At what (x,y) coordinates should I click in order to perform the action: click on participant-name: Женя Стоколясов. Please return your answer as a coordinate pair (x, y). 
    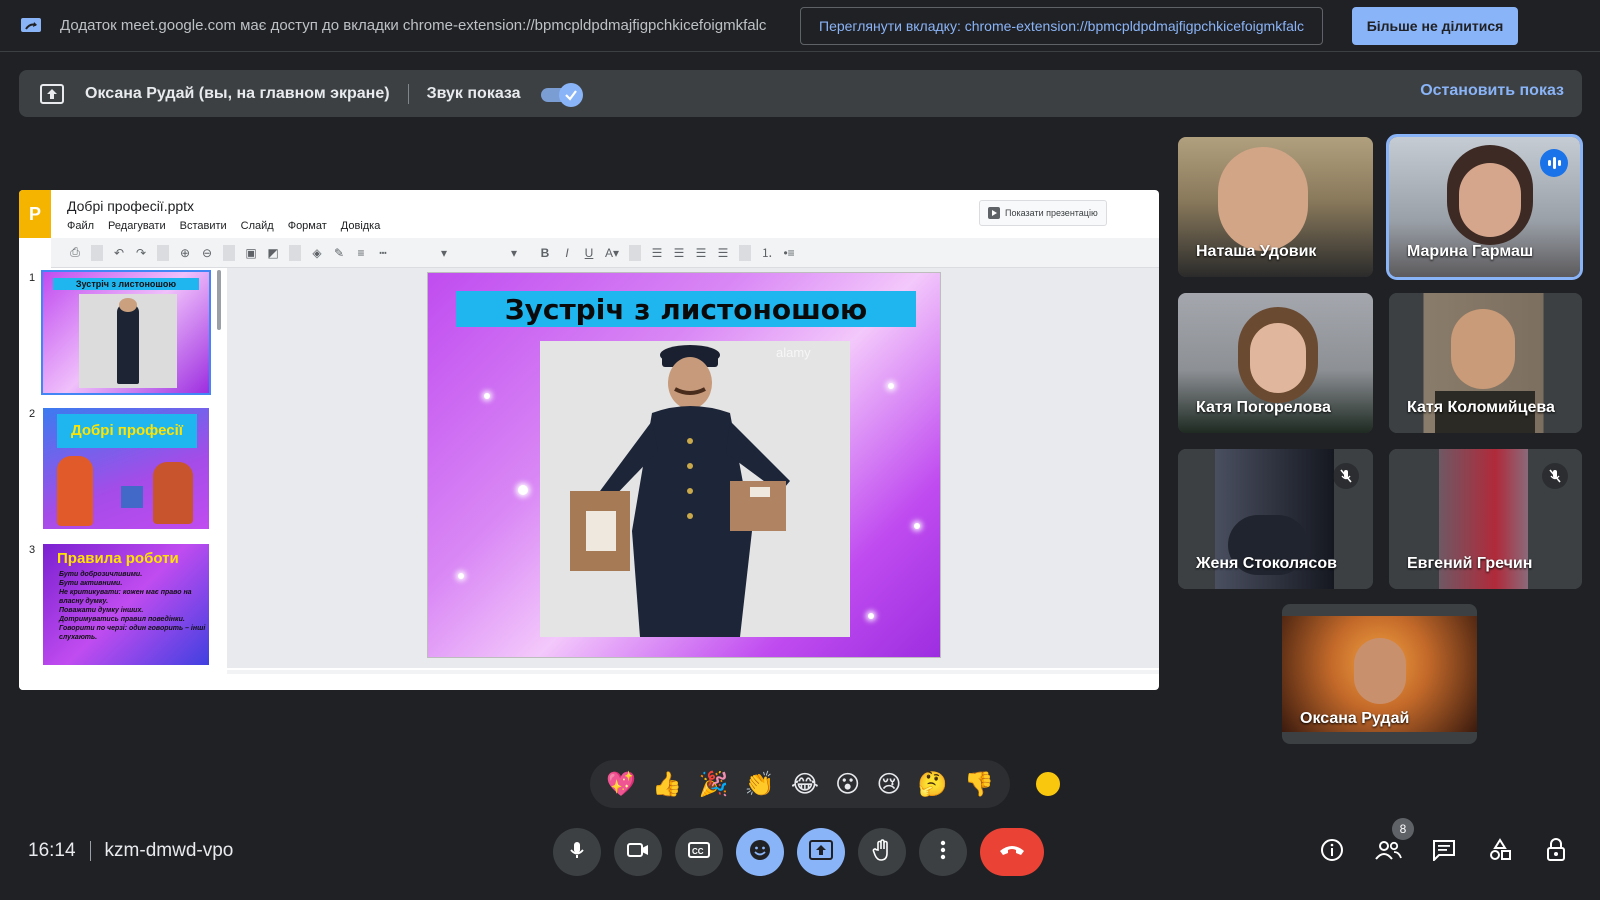
    Looking at the image, I should click on (1266, 563).